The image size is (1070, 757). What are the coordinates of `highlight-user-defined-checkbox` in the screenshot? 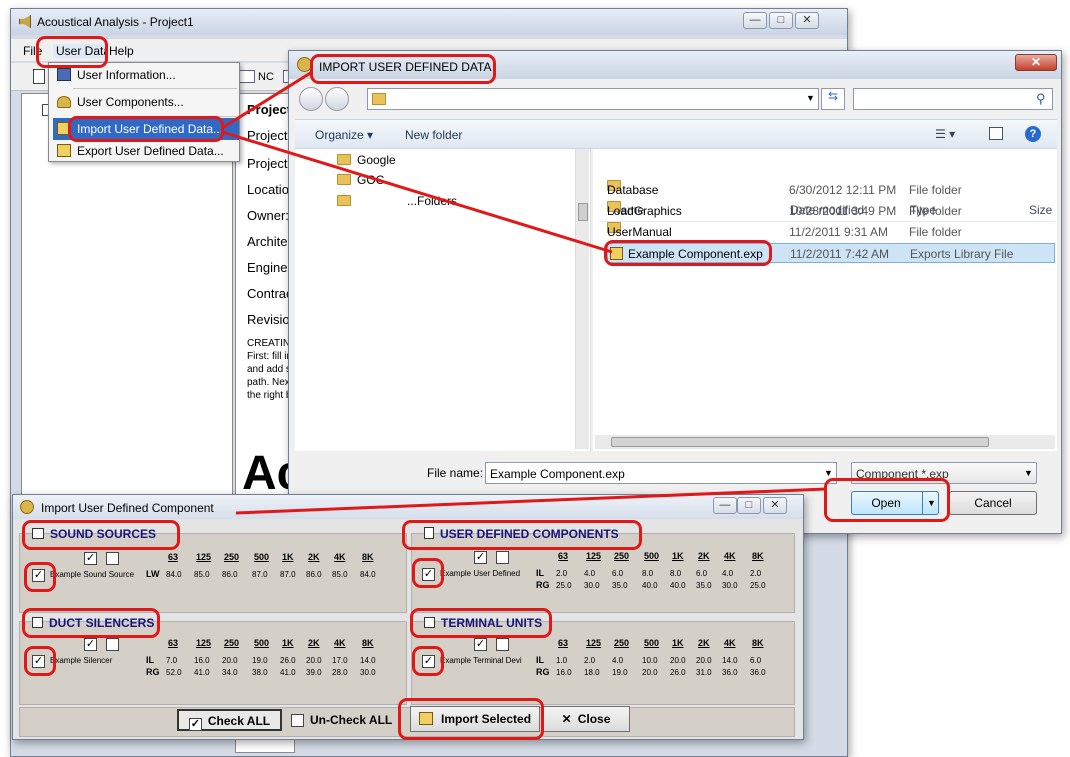 It's located at (428, 573).